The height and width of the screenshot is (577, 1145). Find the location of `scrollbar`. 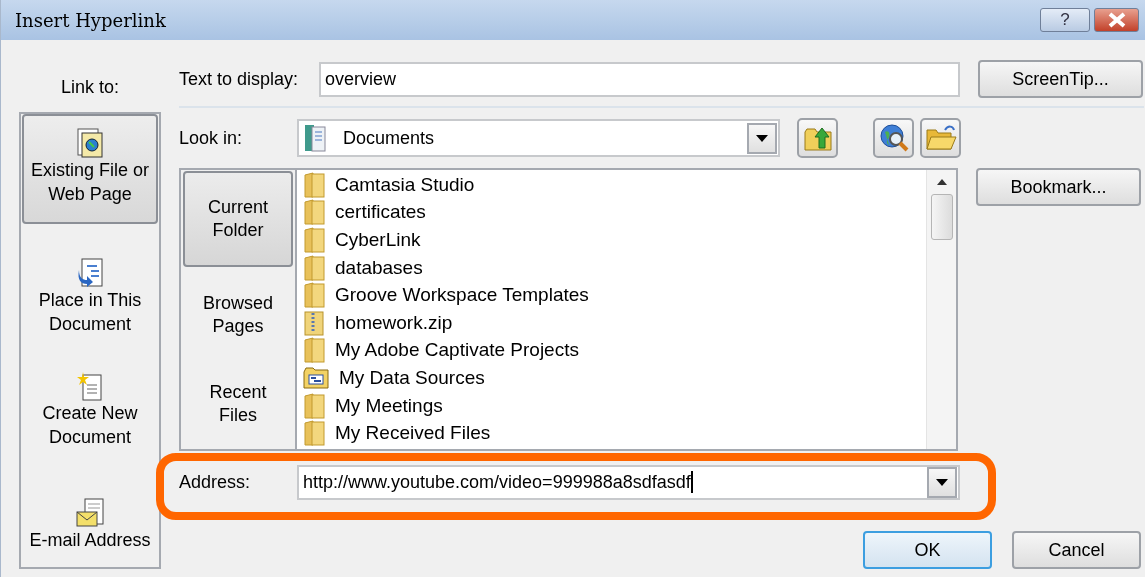

scrollbar is located at coordinates (941, 309).